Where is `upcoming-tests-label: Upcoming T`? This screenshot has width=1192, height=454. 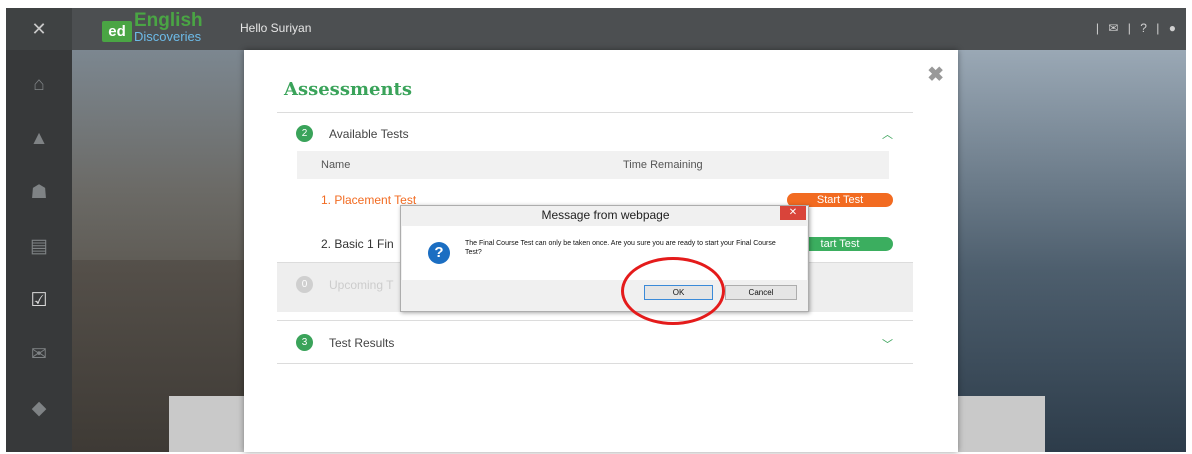 upcoming-tests-label: Upcoming T is located at coordinates (361, 285).